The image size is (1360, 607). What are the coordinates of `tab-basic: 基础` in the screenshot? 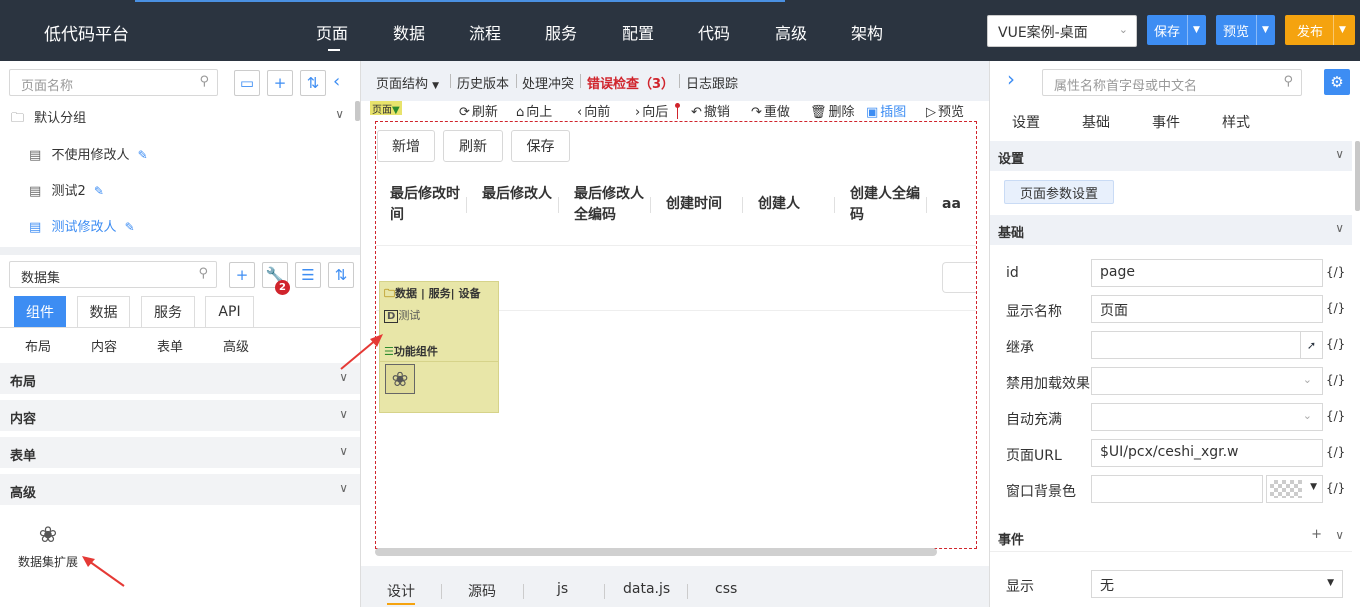 It's located at (1096, 122).